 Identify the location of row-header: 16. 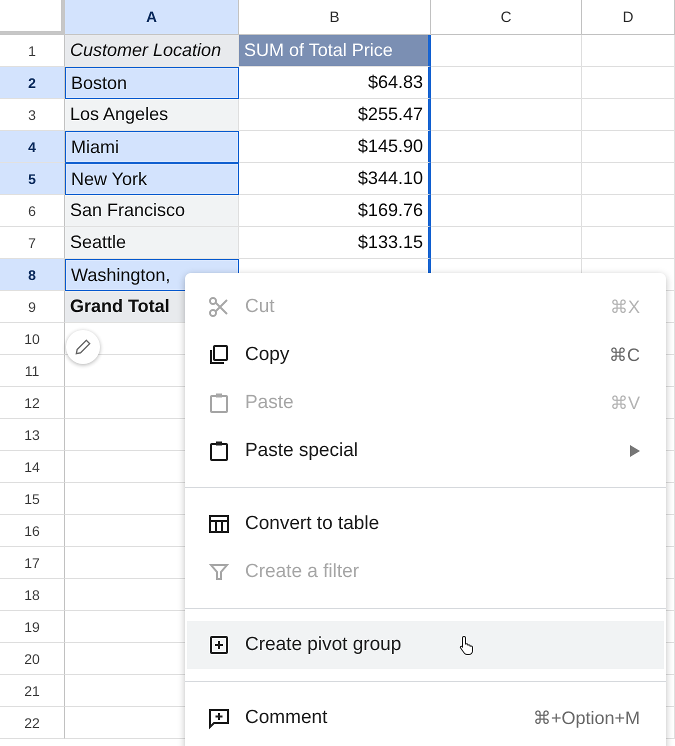
(32, 531).